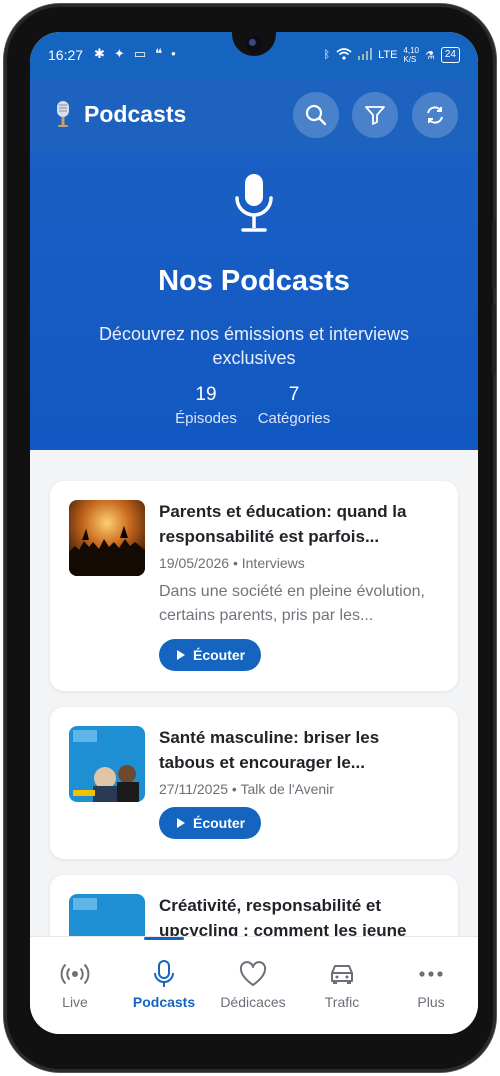 The width and height of the screenshot is (500, 1076). What do you see at coordinates (206, 394) in the screenshot?
I see `stat-value: 19` at bounding box center [206, 394].